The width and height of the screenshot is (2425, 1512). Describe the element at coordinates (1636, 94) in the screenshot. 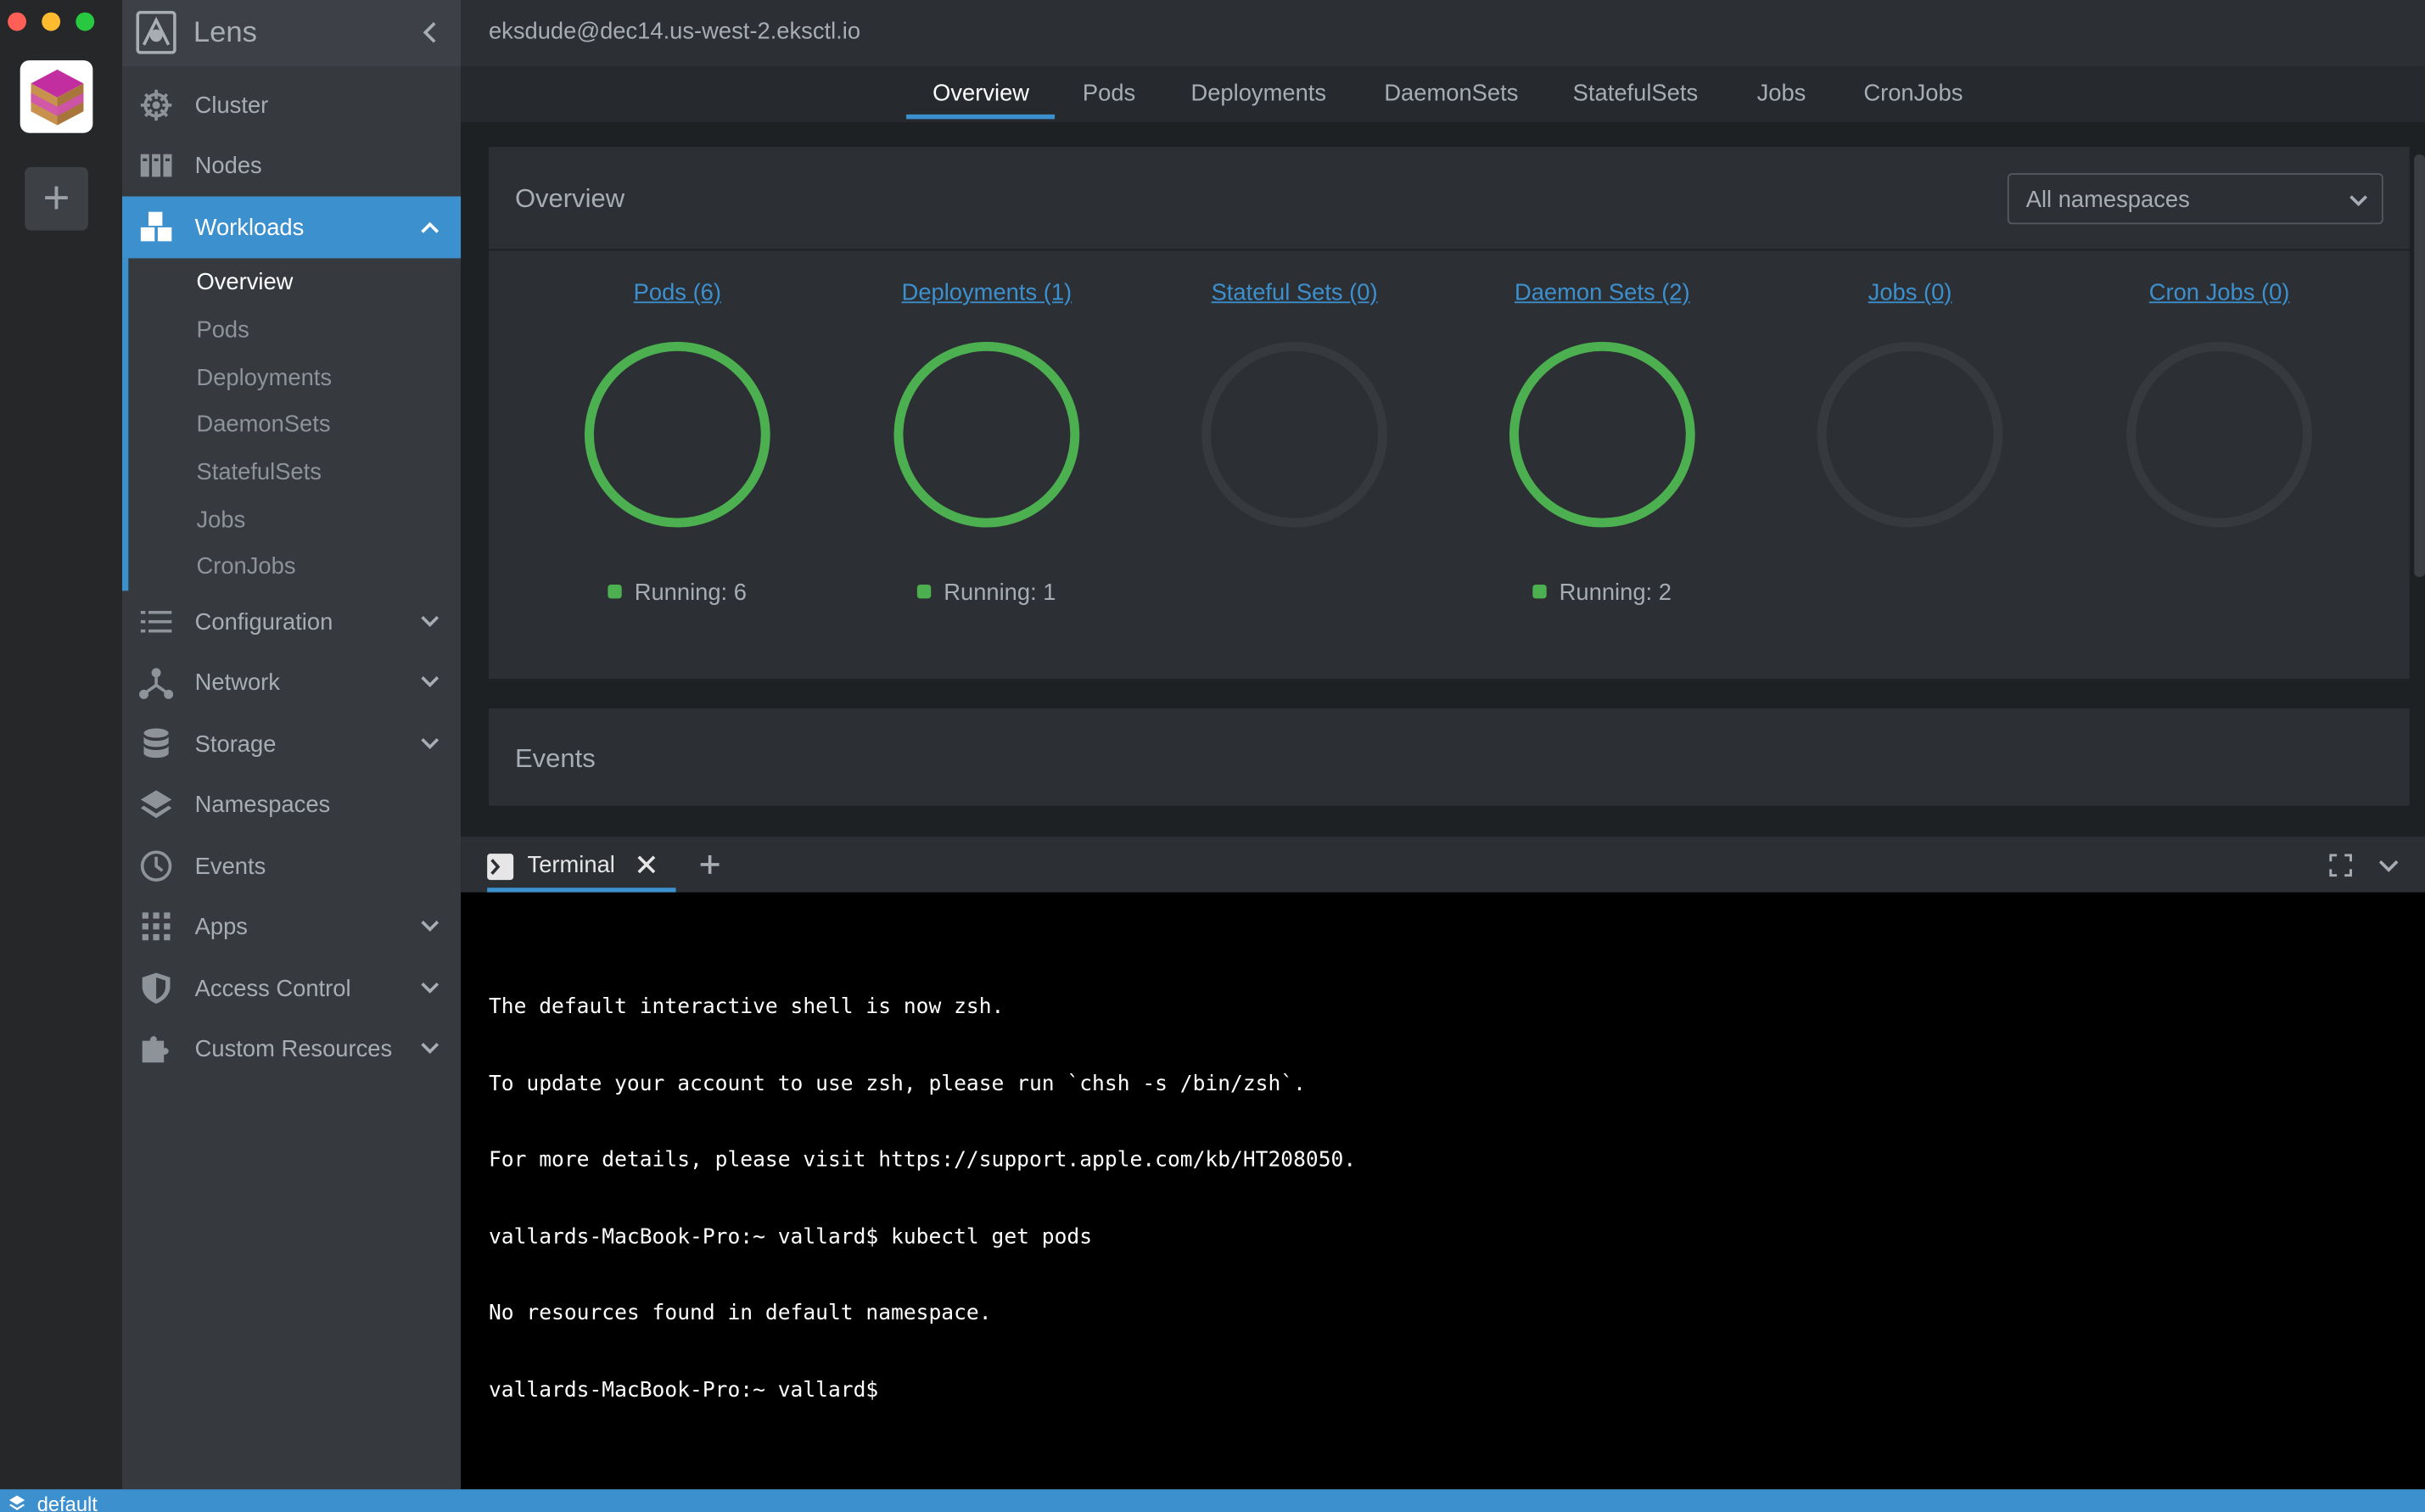

I see `tab-statefulsets: StatefulSets` at that location.